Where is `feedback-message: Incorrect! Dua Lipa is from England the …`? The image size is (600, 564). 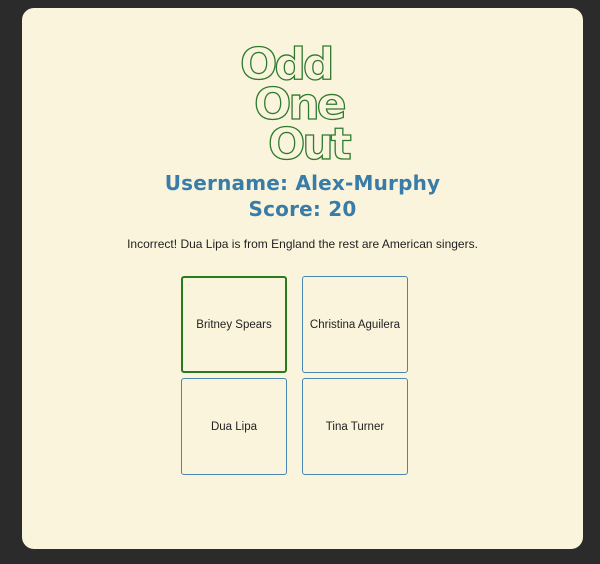
feedback-message: Incorrect! Dua Lipa is from England the … is located at coordinates (302, 244).